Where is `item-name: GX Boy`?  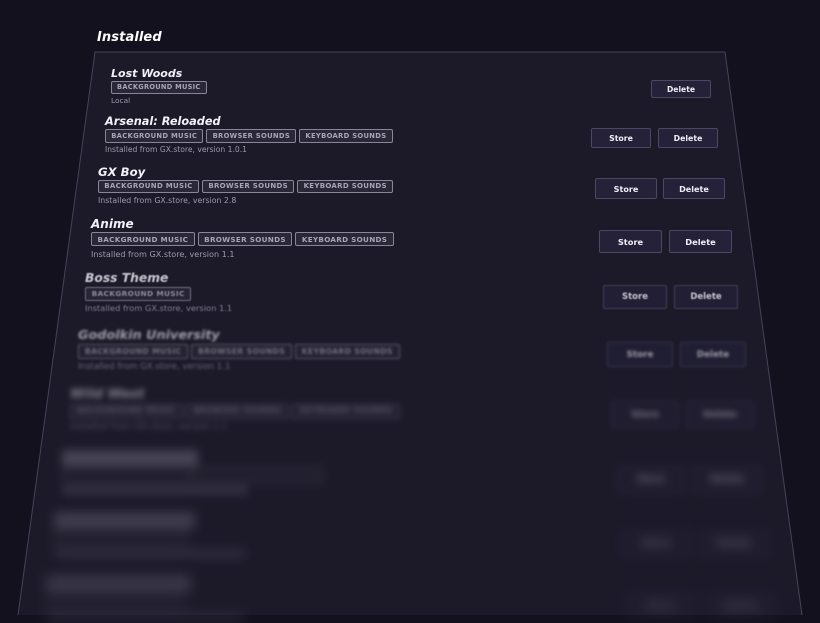
item-name: GX Boy is located at coordinates (122, 172).